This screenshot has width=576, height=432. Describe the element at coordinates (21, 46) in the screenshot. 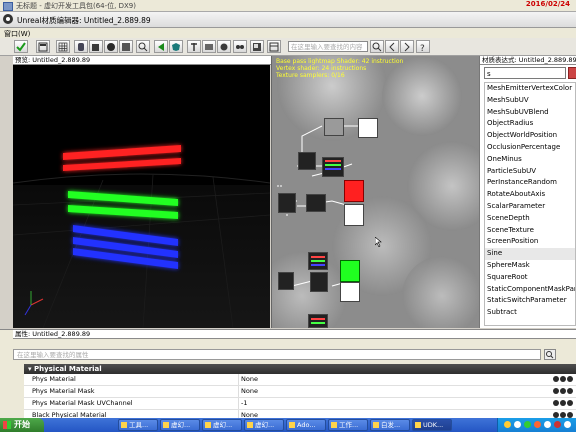

I see `apply-button` at that location.